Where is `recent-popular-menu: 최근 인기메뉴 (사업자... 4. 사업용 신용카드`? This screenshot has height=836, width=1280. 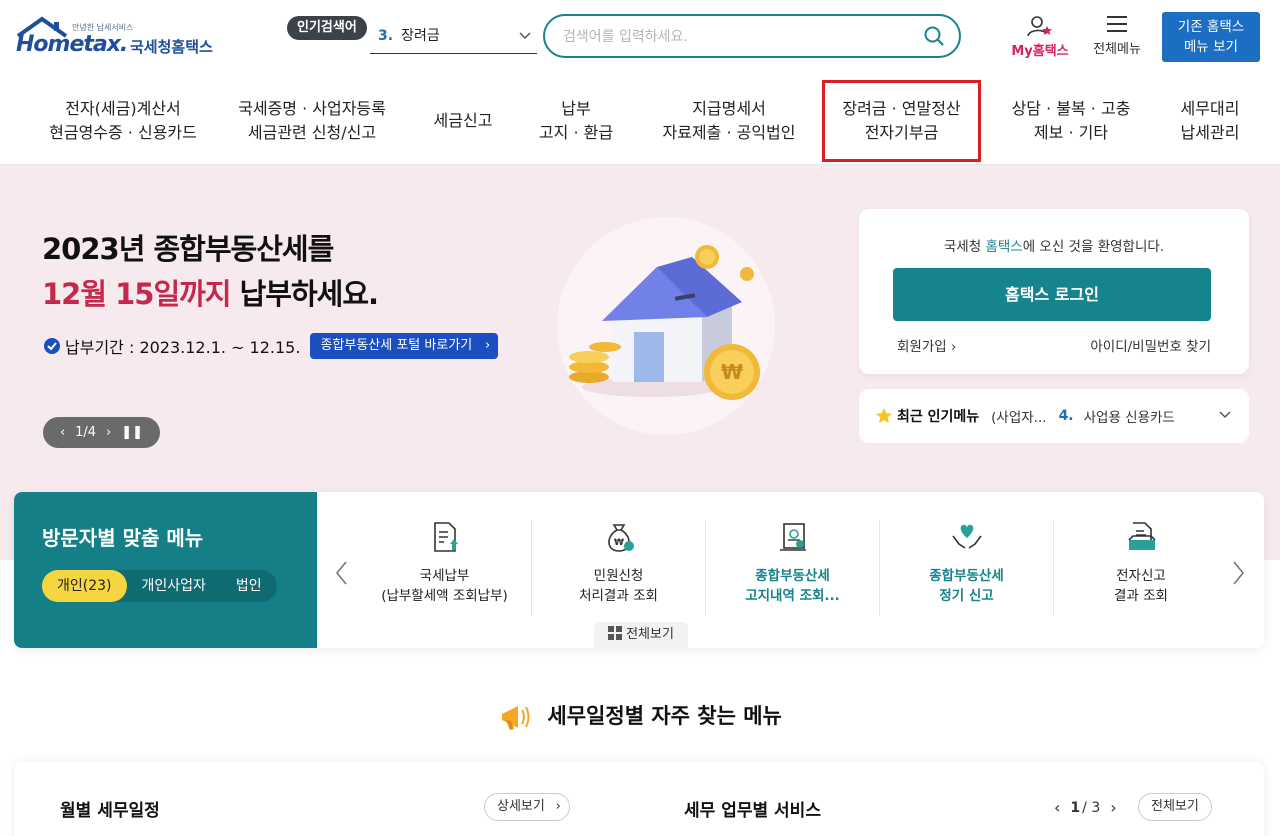 recent-popular-menu: 최근 인기메뉴 (사업자... 4. 사업용 신용카드 is located at coordinates (1054, 416).